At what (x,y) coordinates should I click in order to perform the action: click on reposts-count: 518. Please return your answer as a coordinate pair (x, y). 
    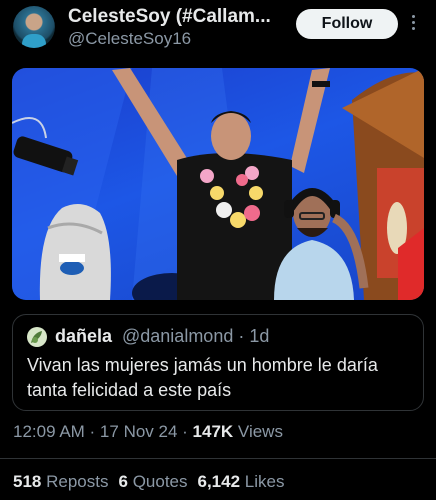
    Looking at the image, I should click on (27, 481).